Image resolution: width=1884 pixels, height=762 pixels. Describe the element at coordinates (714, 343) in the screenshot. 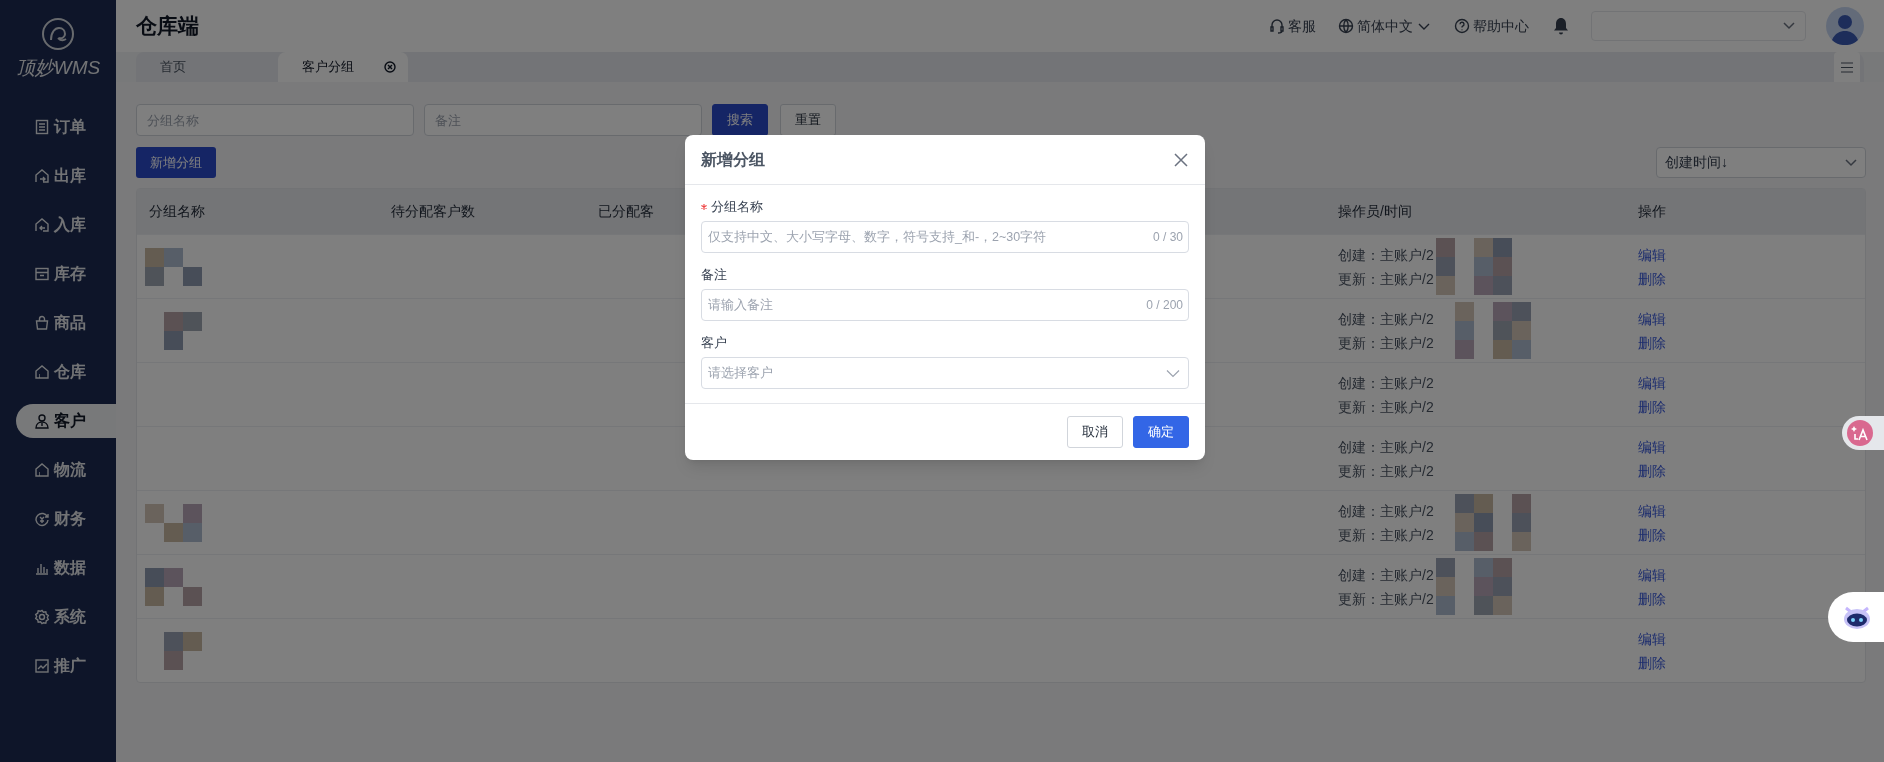

I see `field-label: 客户` at that location.